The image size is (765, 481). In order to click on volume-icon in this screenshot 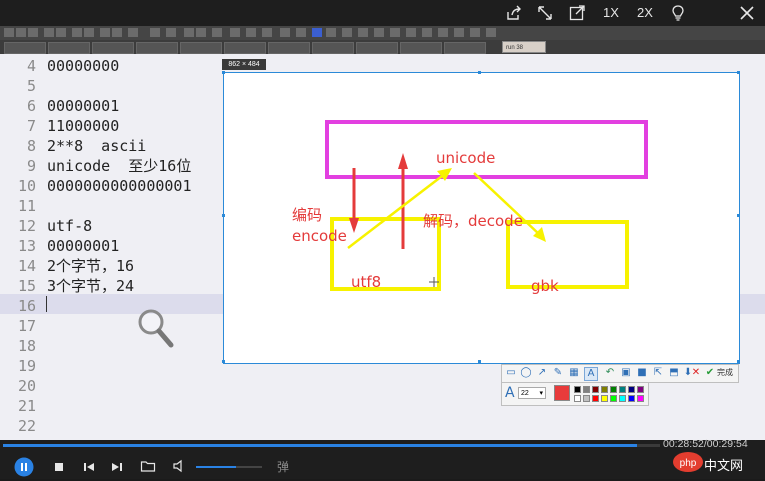, I will do `click(181, 467)`.